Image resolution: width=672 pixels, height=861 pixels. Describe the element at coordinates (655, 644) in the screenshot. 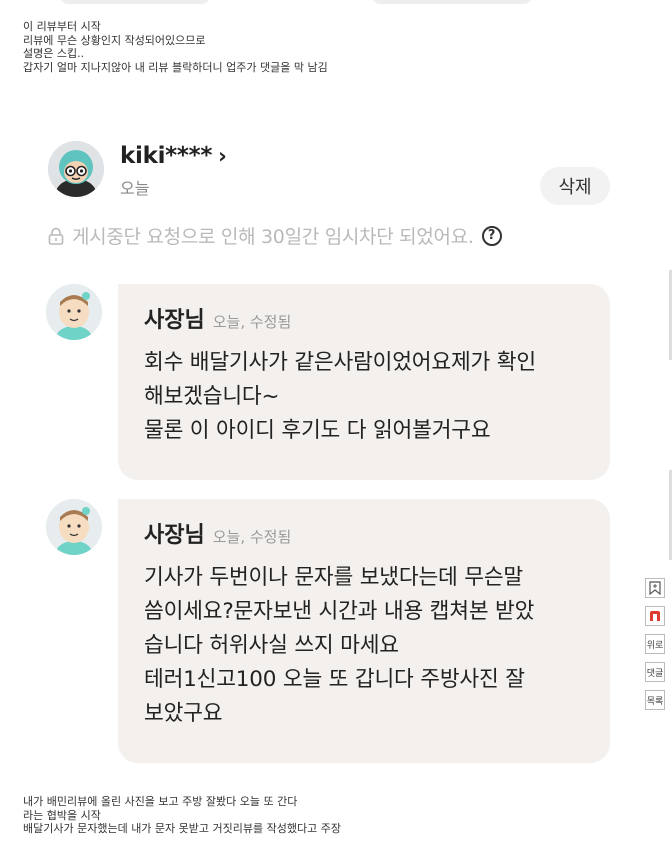

I see `scroll-top-button: 위로` at that location.